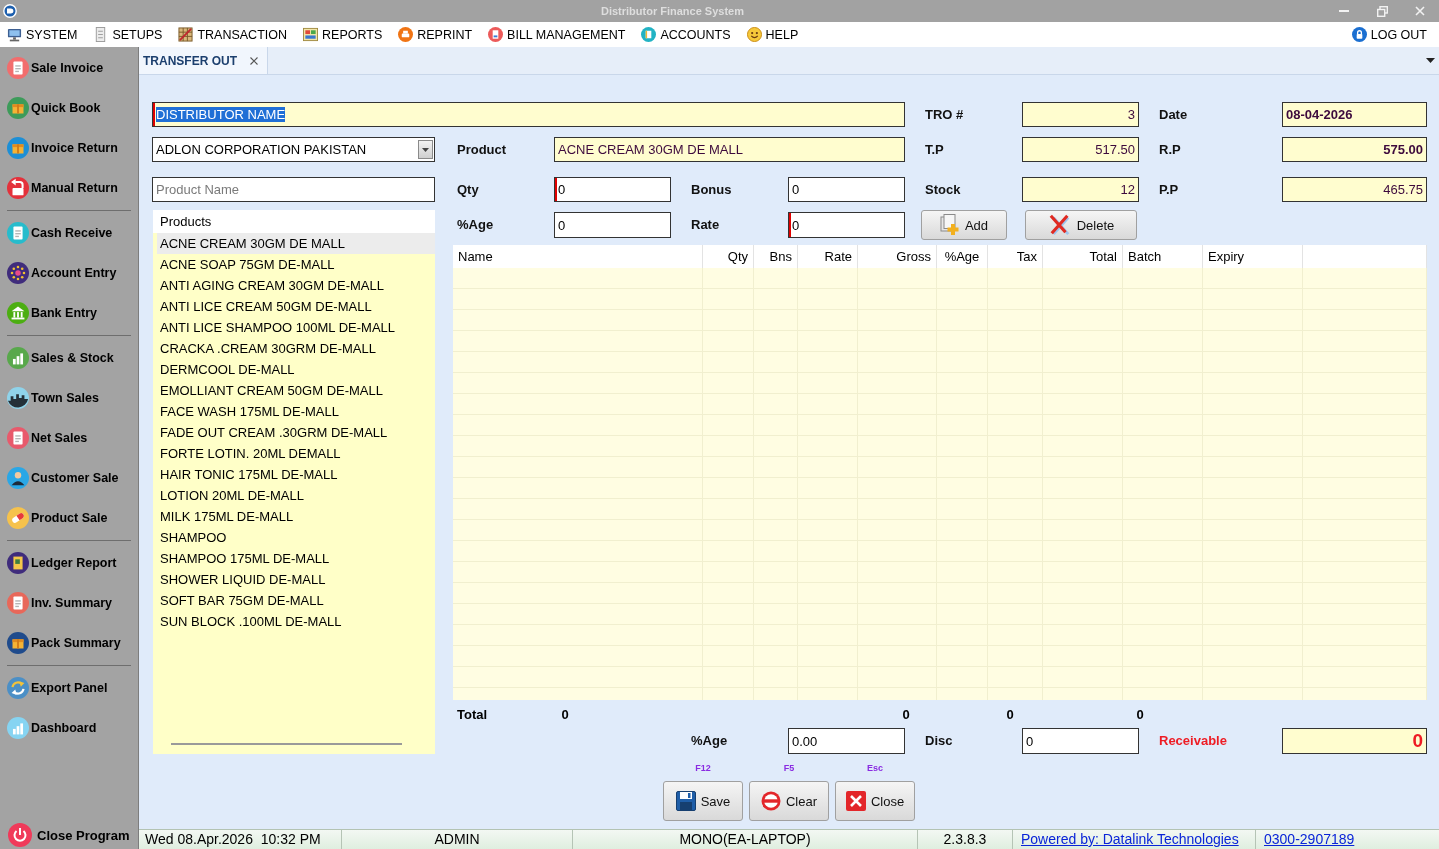  Describe the element at coordinates (69, 358) in the screenshot. I see `sidebar-item: Sales & Stock` at that location.